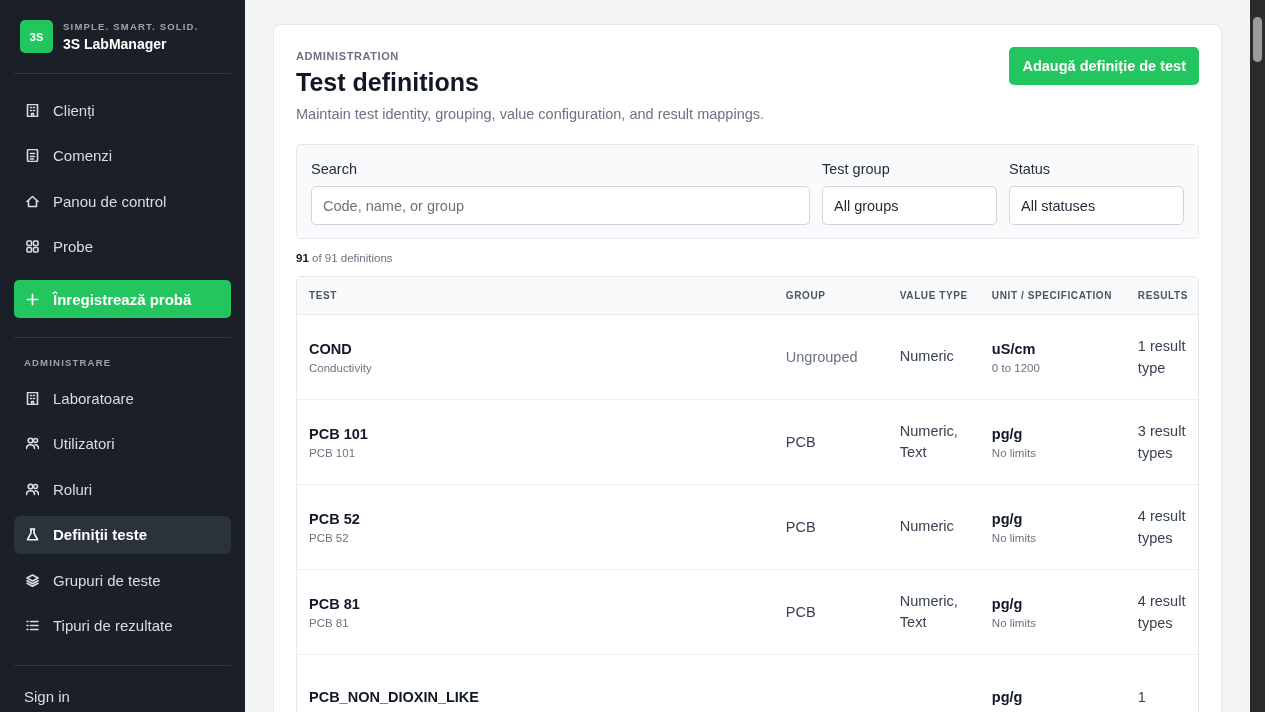 The image size is (1265, 712). What do you see at coordinates (32, 580) in the screenshot?
I see `layers-icon` at bounding box center [32, 580].